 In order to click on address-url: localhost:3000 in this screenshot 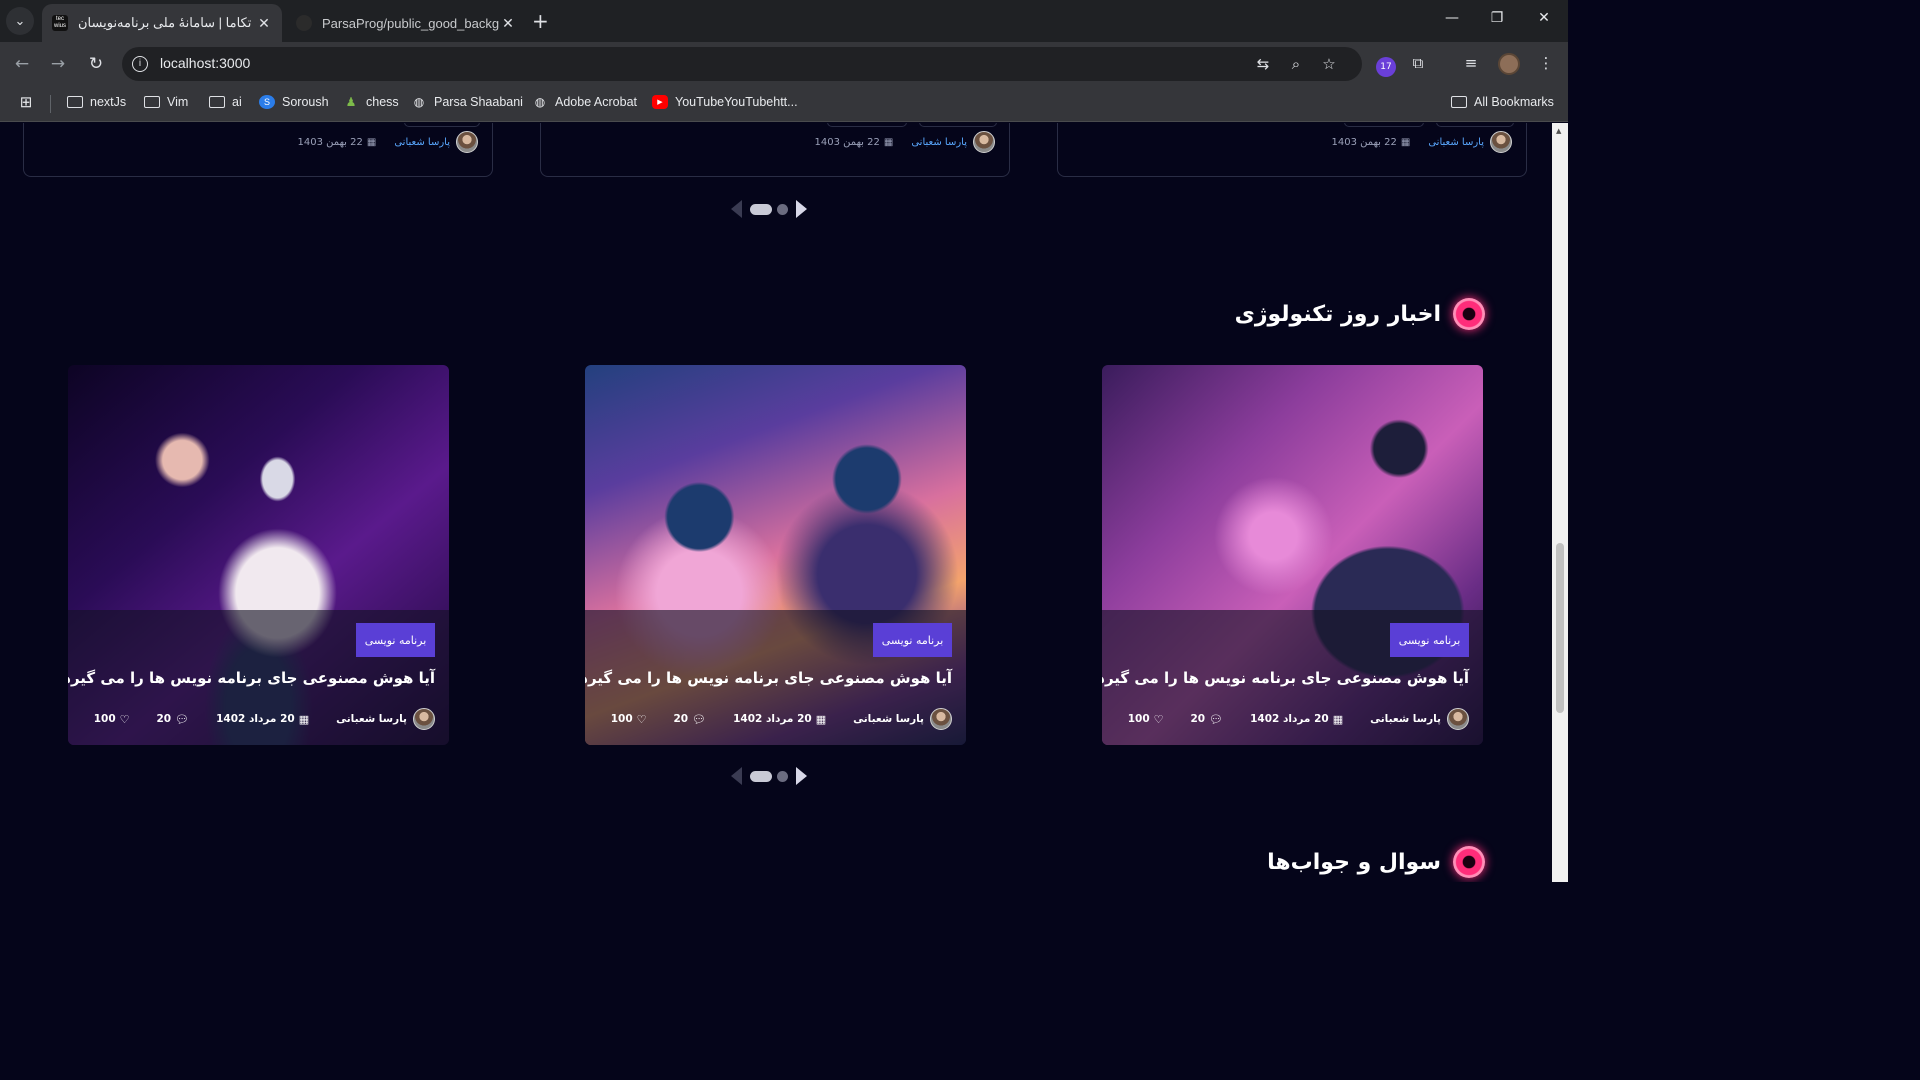, I will do `click(205, 63)`.